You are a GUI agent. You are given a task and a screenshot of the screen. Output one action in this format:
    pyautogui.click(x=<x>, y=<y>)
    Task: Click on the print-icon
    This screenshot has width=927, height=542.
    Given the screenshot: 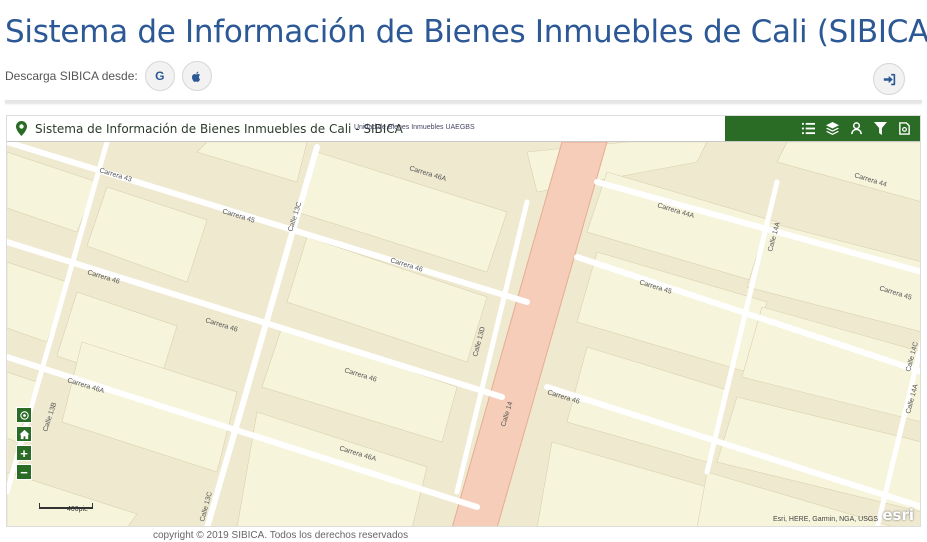 What is the action you would take?
    pyautogui.click(x=904, y=128)
    